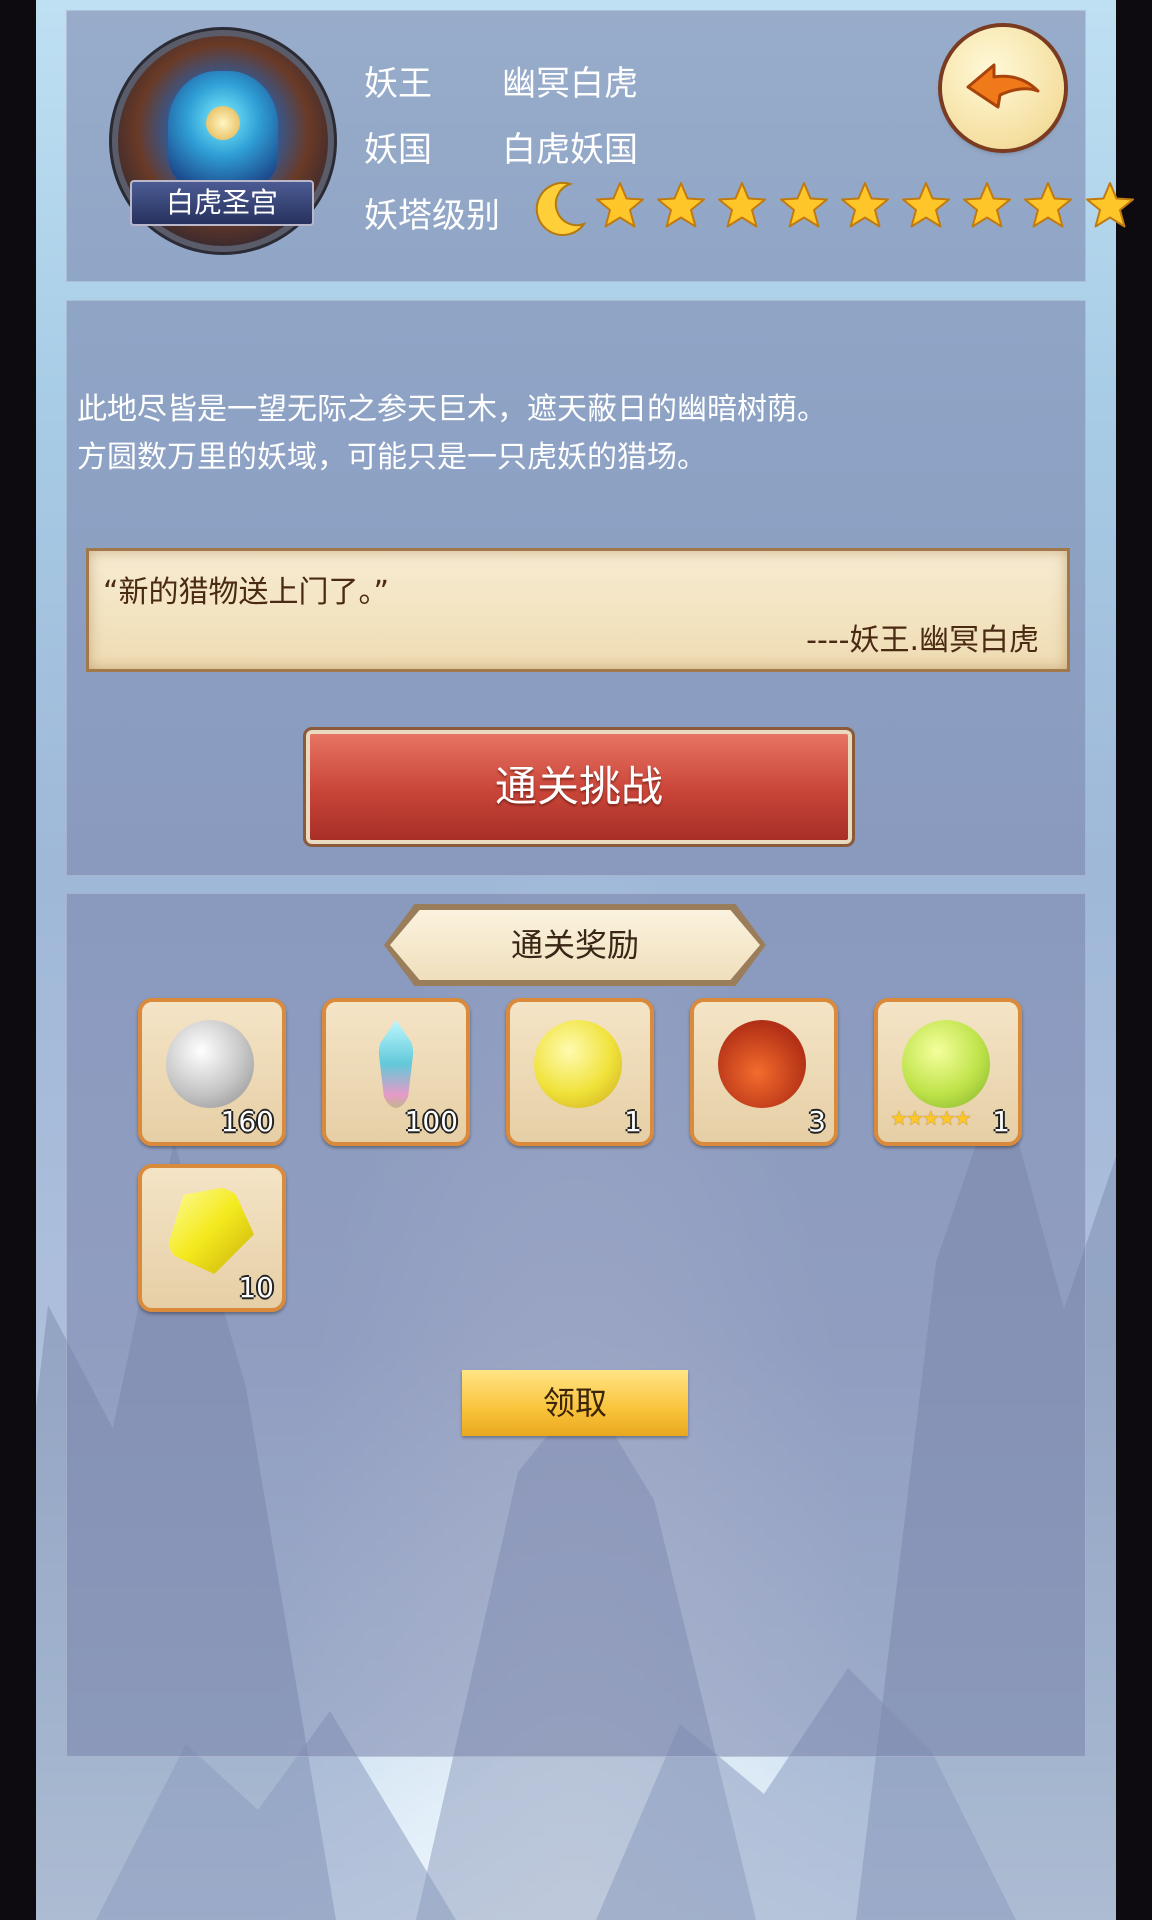 The width and height of the screenshot is (1152, 1920). Describe the element at coordinates (579, 787) in the screenshot. I see `challenge-button: 通关挑战` at that location.